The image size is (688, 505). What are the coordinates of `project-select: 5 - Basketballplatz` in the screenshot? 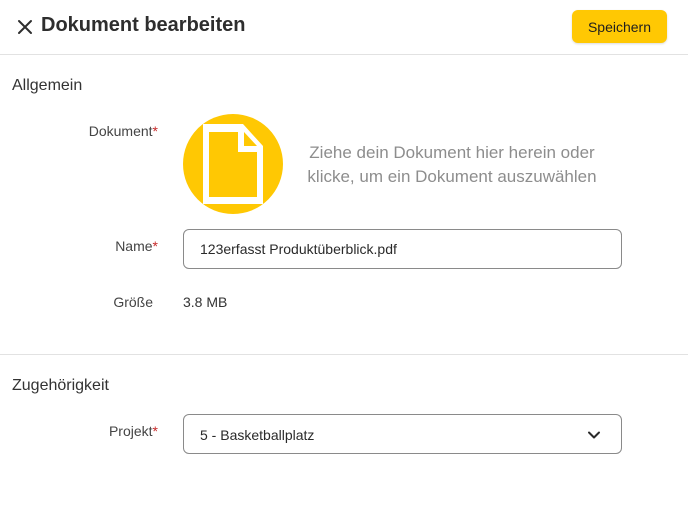 It's located at (402, 434).